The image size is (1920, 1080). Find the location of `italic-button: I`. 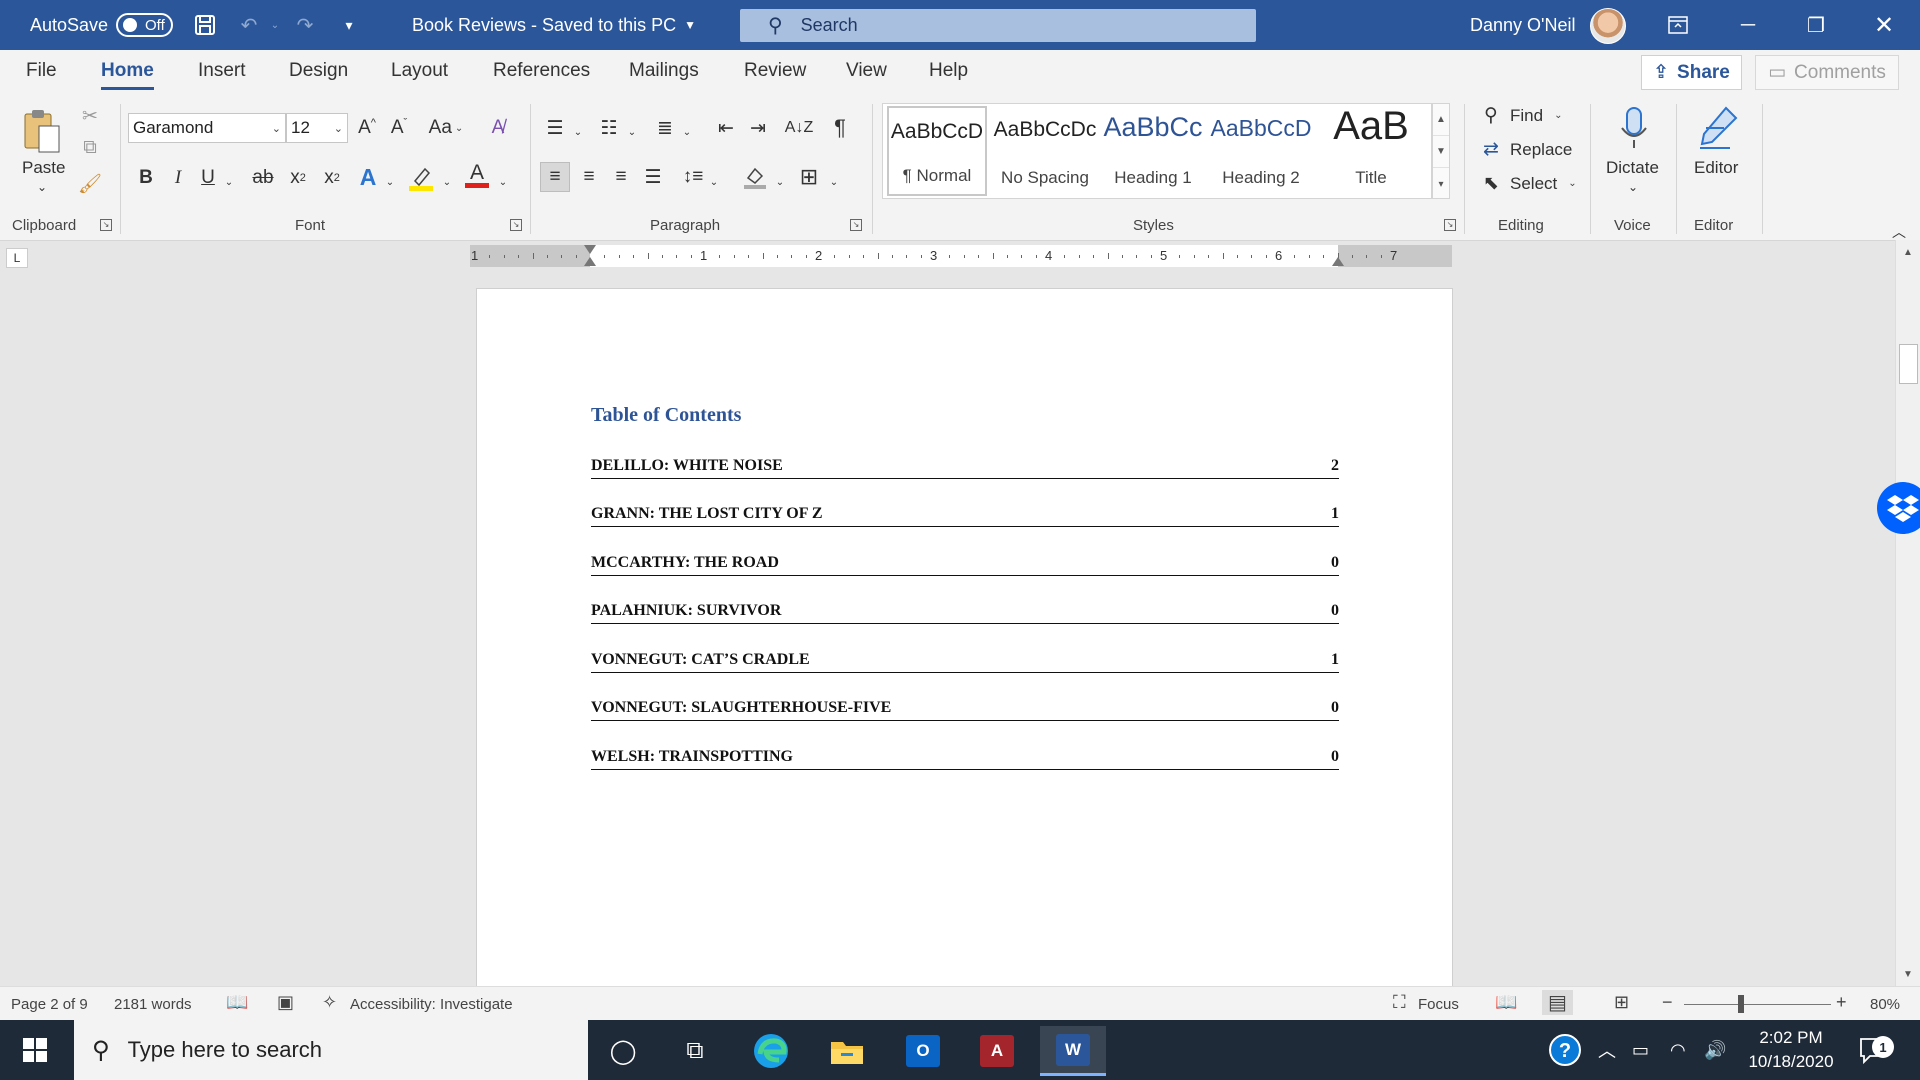

italic-button: I is located at coordinates (178, 178).